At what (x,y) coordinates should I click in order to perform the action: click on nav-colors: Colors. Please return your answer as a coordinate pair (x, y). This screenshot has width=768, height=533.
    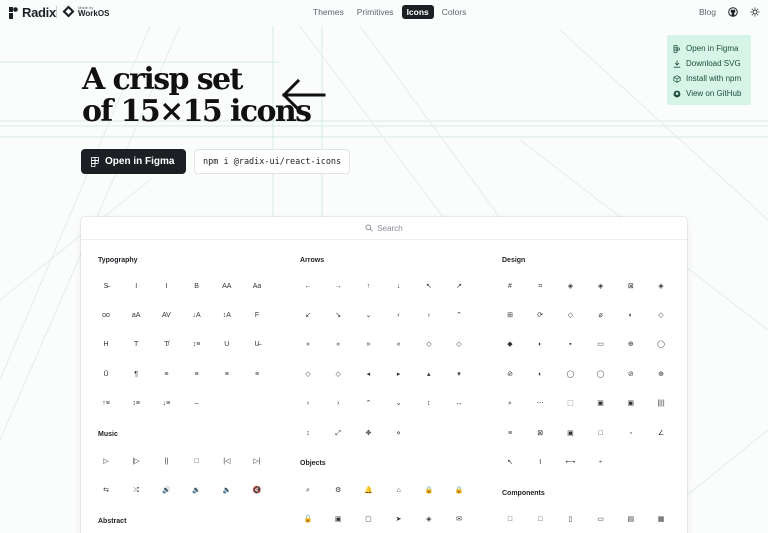
    Looking at the image, I should click on (454, 12).